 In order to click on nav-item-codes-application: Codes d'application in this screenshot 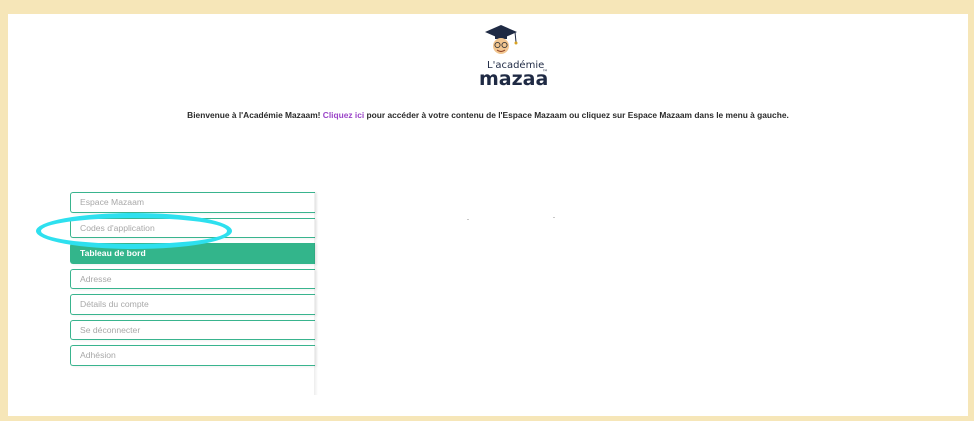, I will do `click(192, 227)`.